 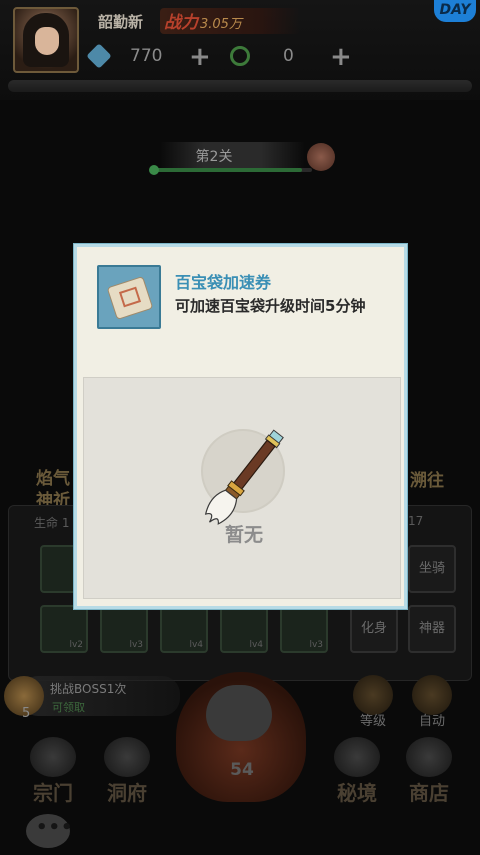 What do you see at coordinates (373, 695) in the screenshot?
I see `level-icon` at bounding box center [373, 695].